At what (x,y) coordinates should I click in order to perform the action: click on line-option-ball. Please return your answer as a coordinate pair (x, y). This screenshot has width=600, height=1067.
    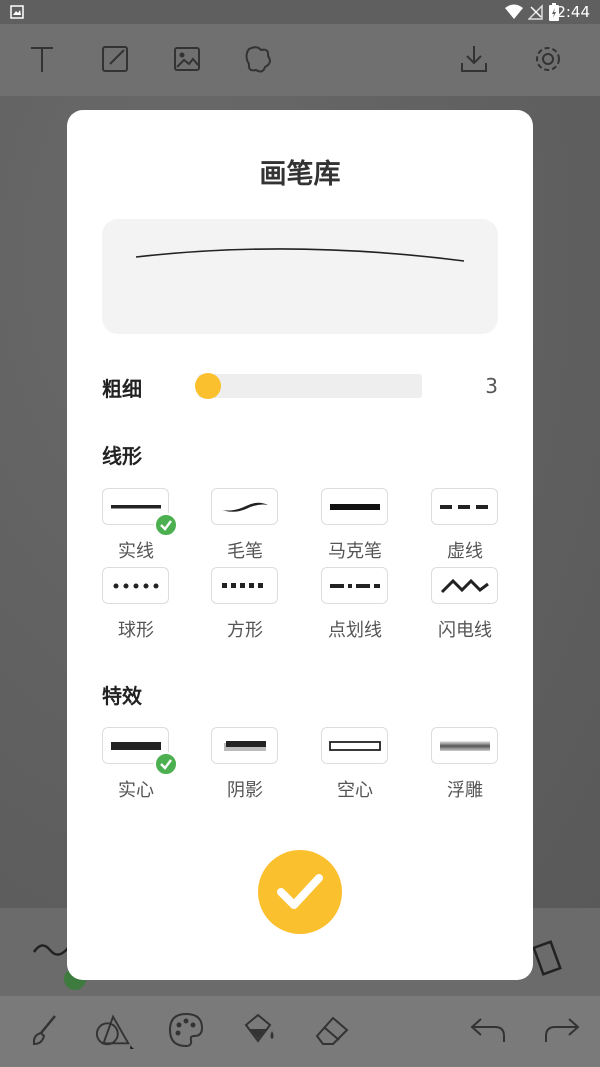
    Looking at the image, I should click on (135, 585).